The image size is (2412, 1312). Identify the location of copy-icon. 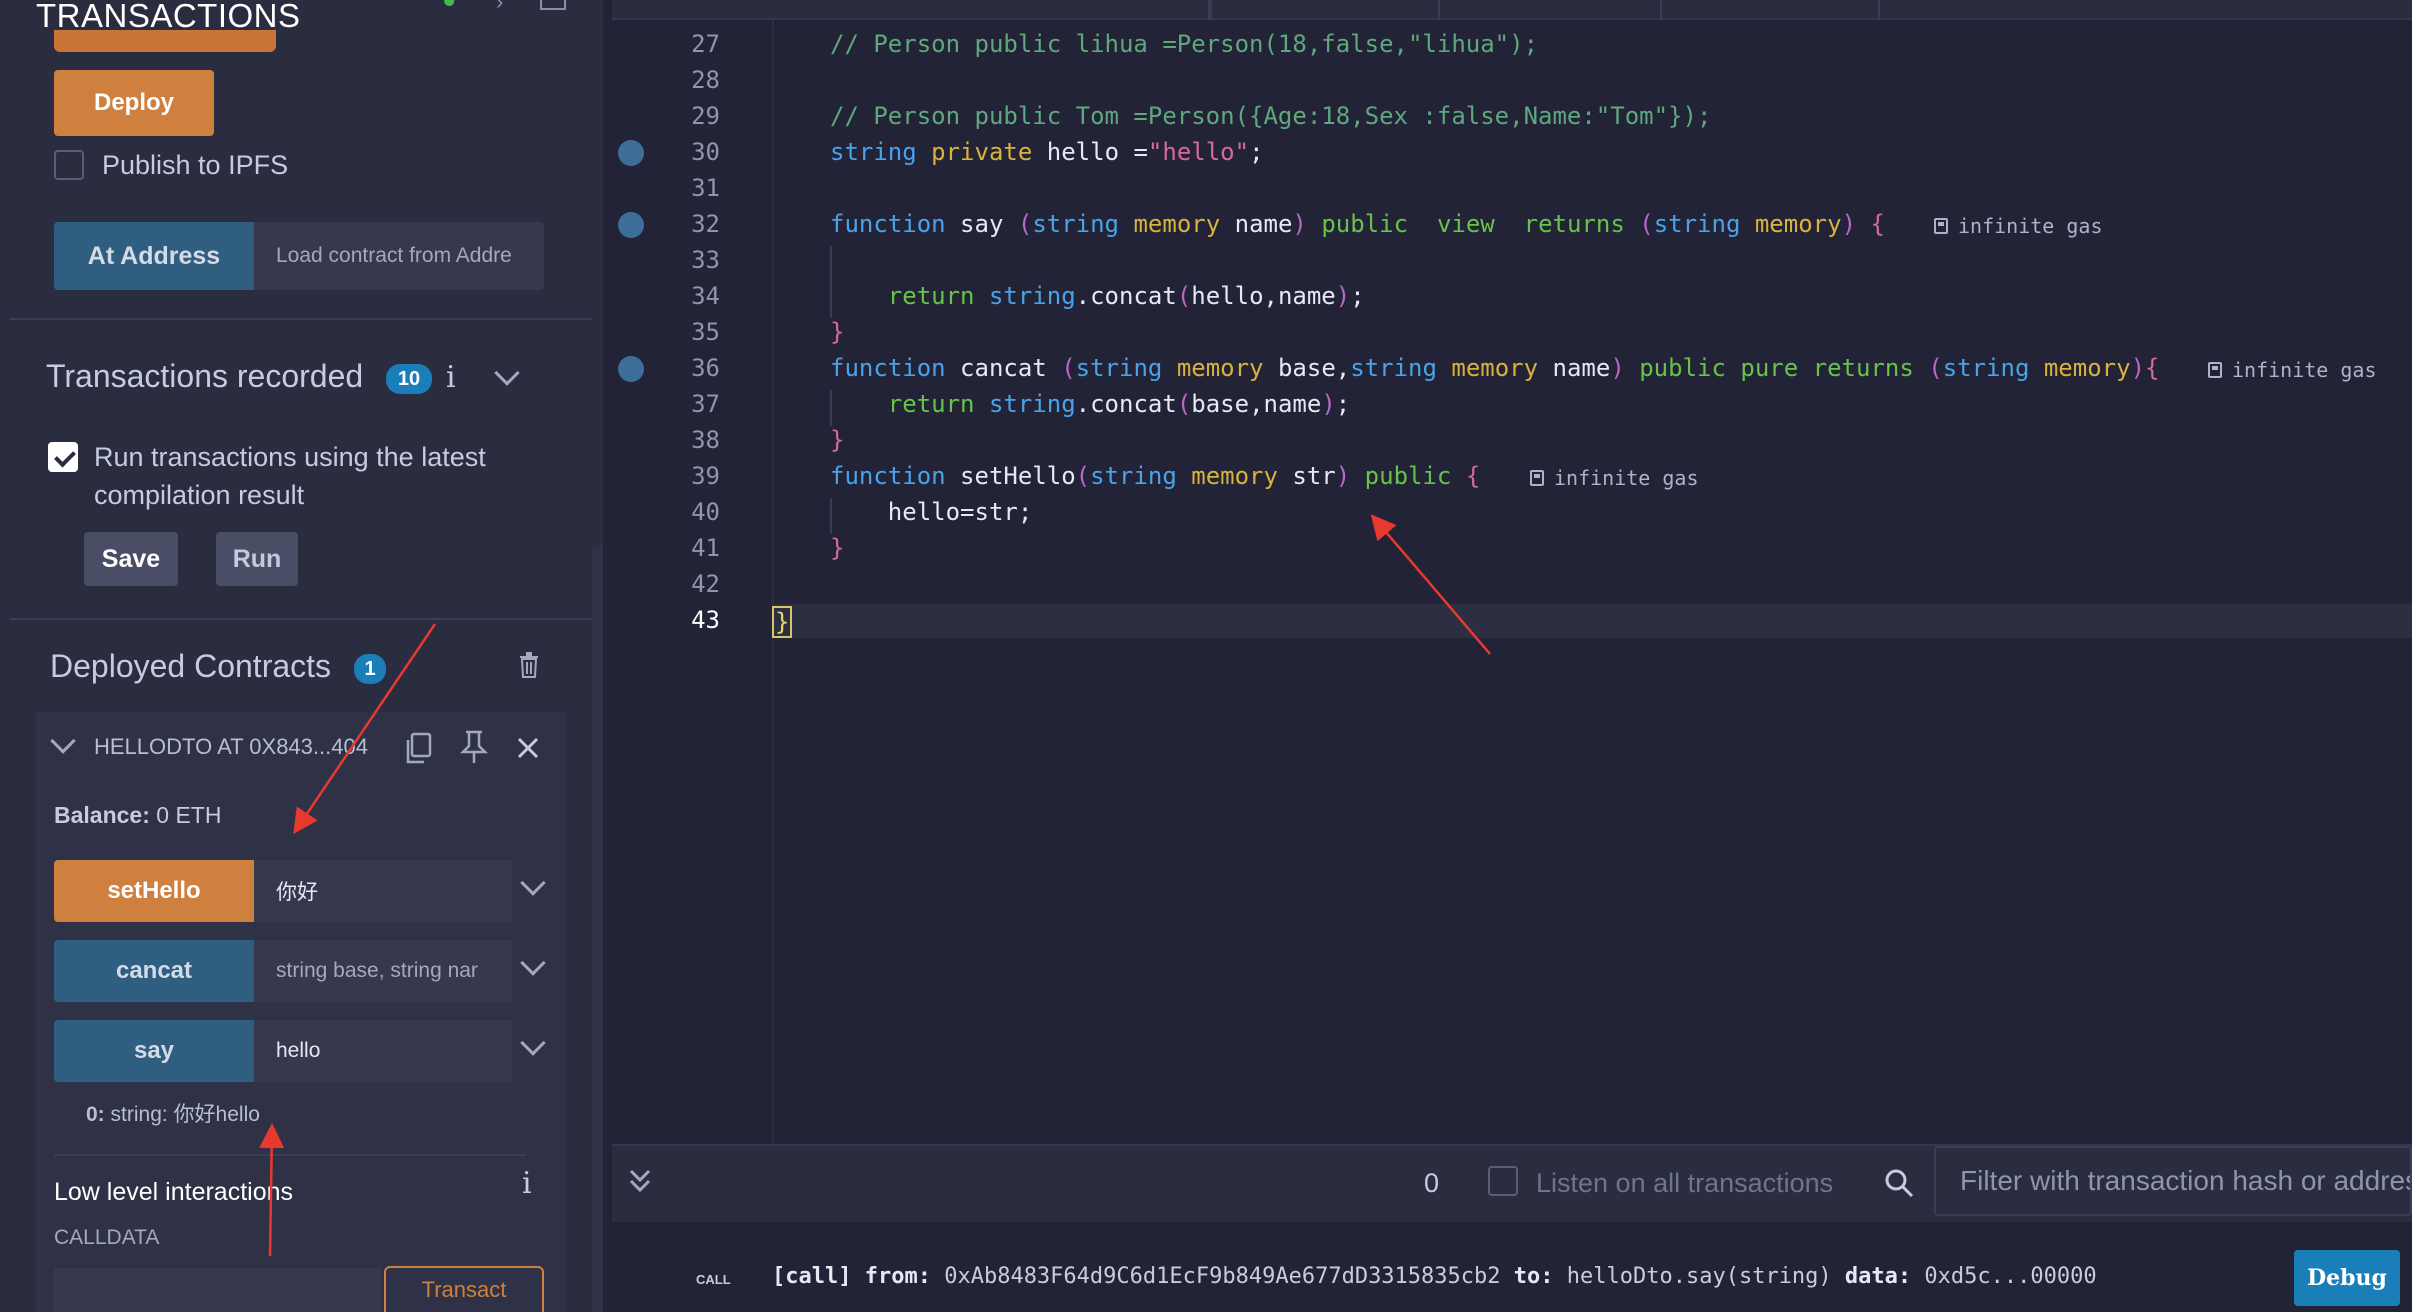
(419, 750).